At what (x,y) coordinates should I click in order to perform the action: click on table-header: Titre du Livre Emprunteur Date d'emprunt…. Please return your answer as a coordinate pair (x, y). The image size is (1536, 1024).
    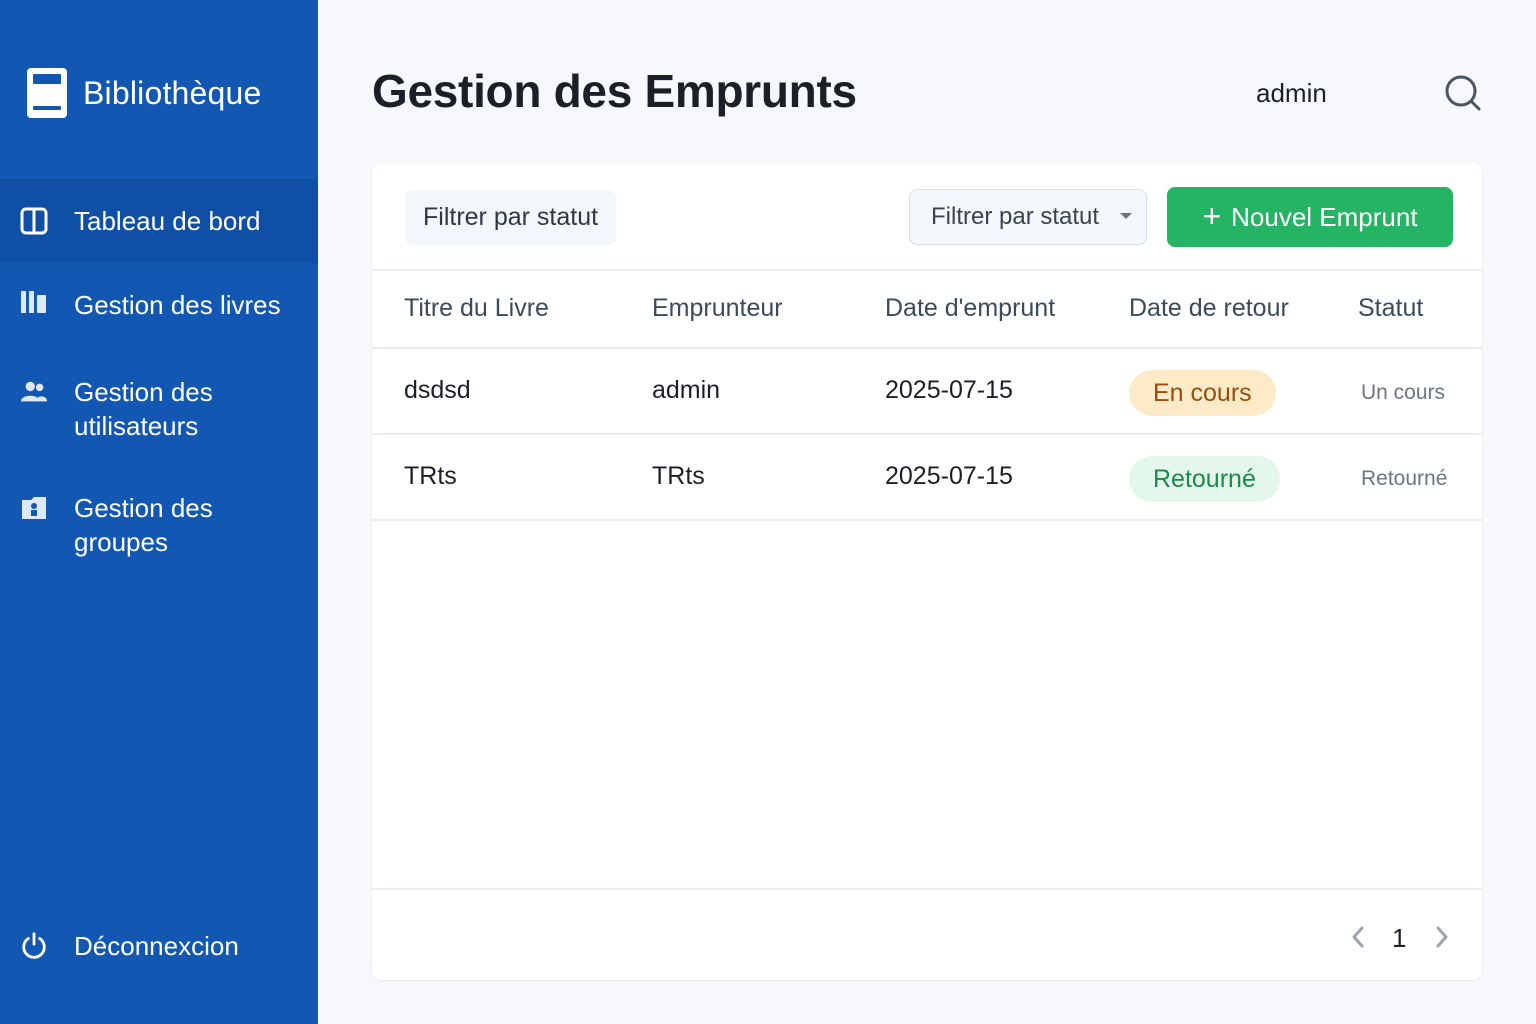
    Looking at the image, I should click on (927, 310).